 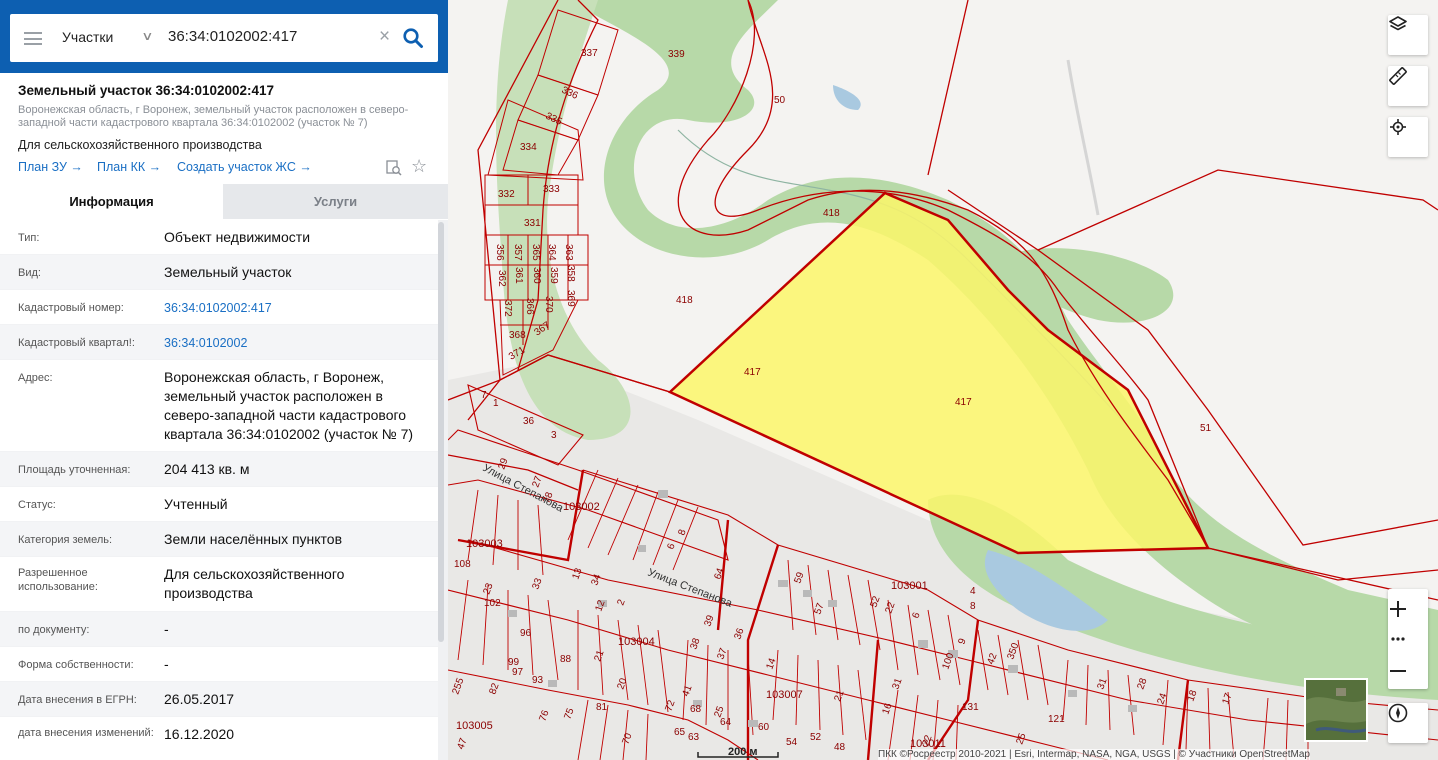 What do you see at coordinates (570, 273) in the screenshot?
I see `map-label: 358` at bounding box center [570, 273].